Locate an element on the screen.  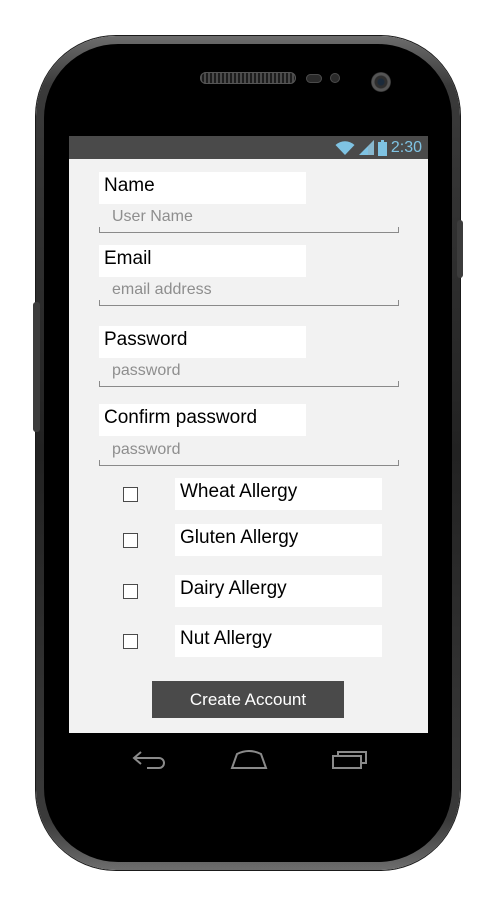
gluten-allergy-checkbox is located at coordinates (130, 540).